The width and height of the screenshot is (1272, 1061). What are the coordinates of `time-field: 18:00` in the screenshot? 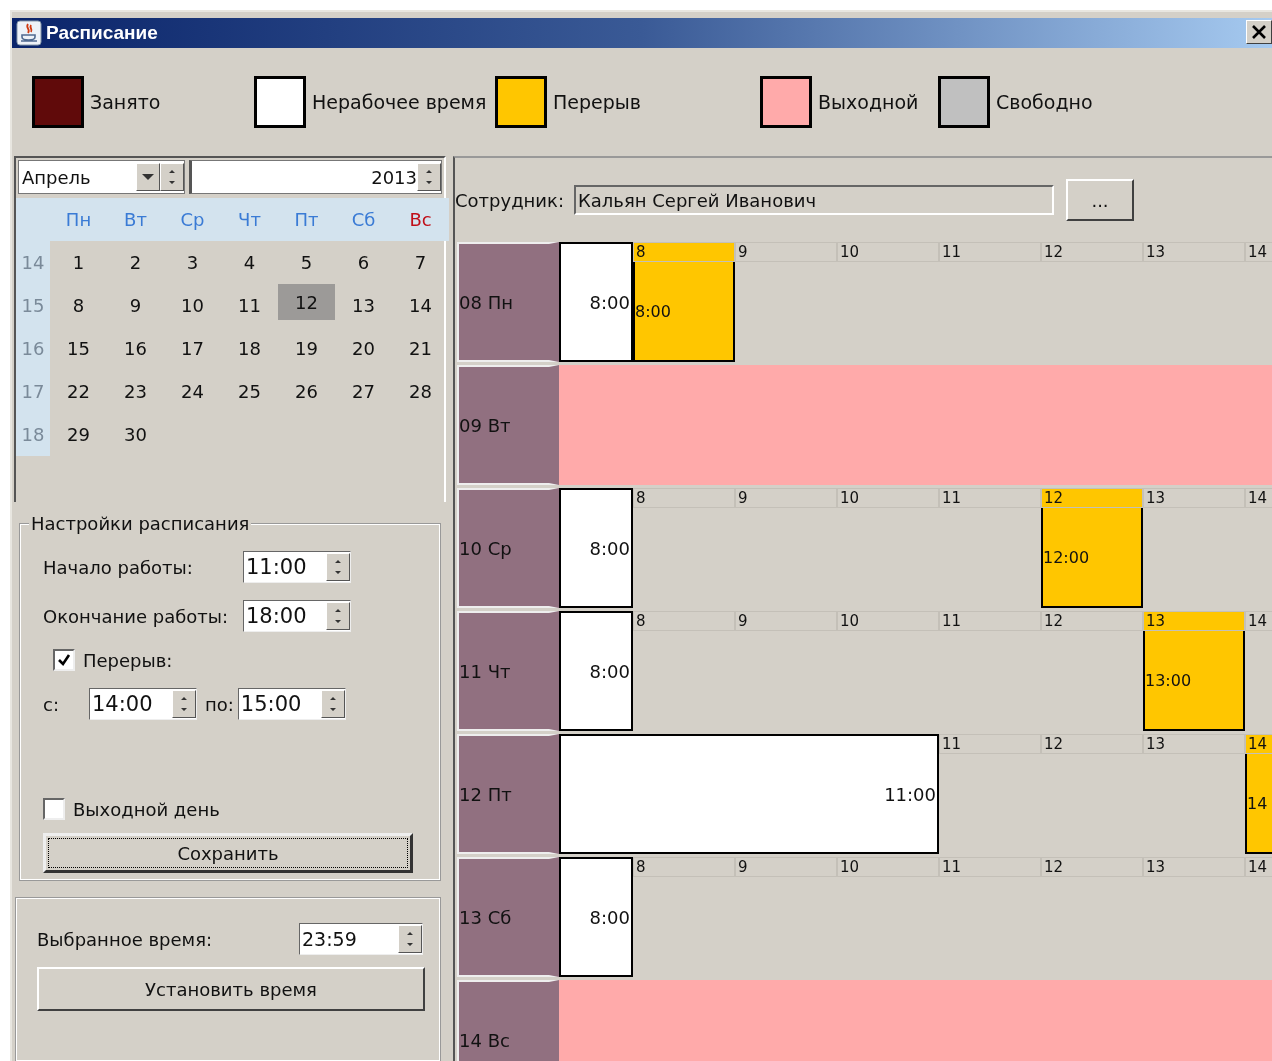 It's located at (297, 616).